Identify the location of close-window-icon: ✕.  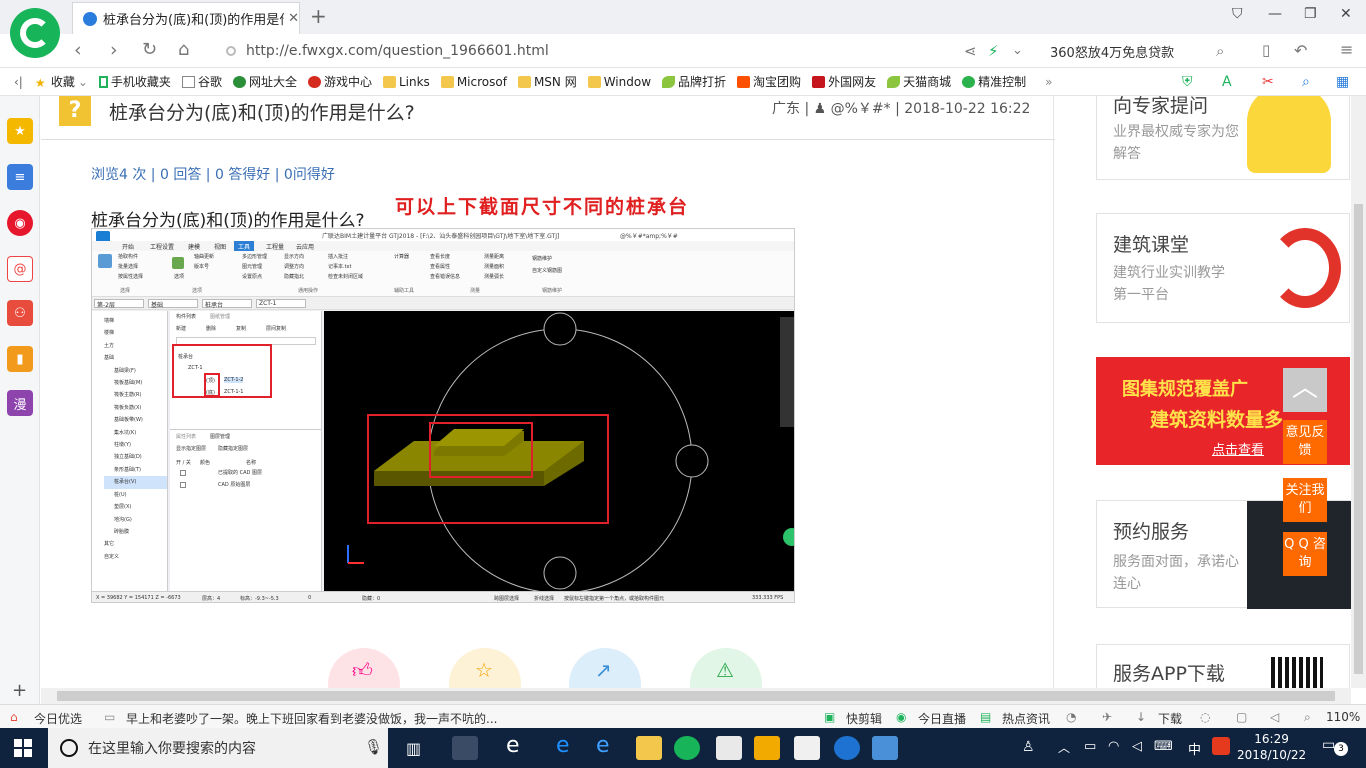
(1346, 14).